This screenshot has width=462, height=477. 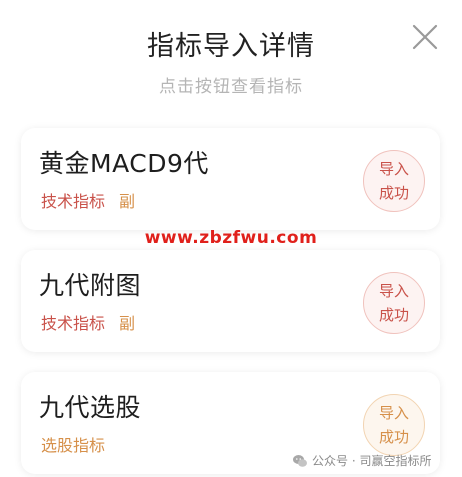 What do you see at coordinates (90, 407) in the screenshot?
I see `indicator-name: 九代选股` at bounding box center [90, 407].